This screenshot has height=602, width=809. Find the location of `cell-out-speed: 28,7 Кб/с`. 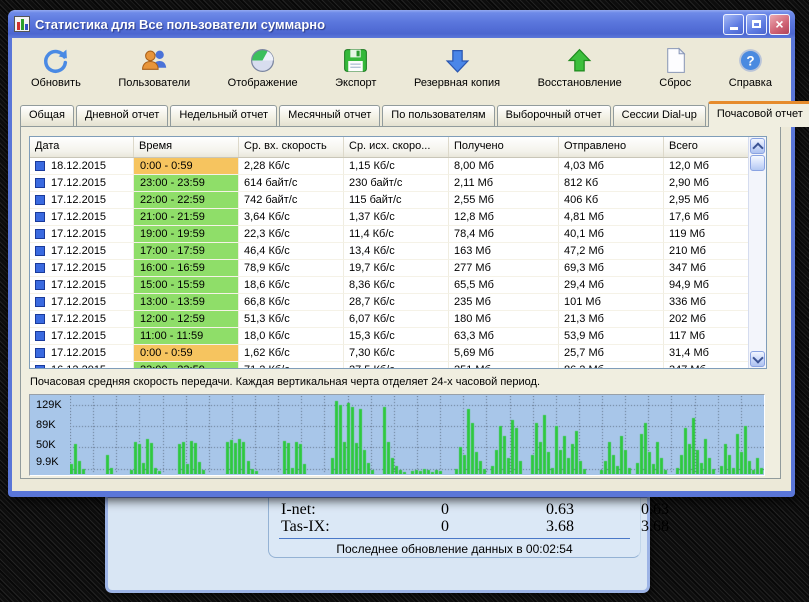

cell-out-speed: 28,7 Кб/с is located at coordinates (396, 302).